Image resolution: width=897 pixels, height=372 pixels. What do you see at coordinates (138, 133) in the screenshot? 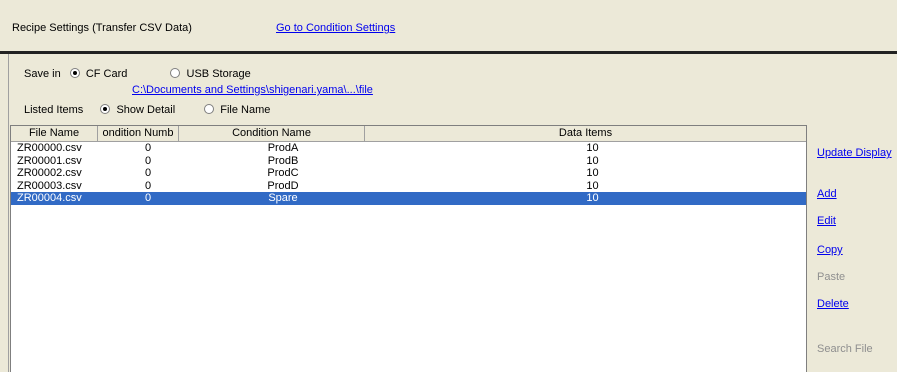
I see `column-header-condition-number: ondition Numb` at bounding box center [138, 133].